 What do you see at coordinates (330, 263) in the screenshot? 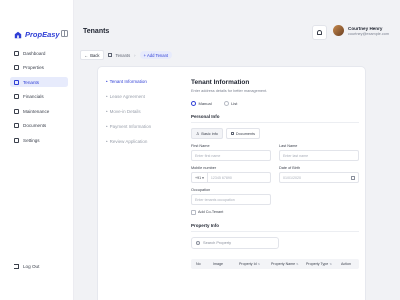
I see `sort-icon: ⇅` at bounding box center [330, 263].